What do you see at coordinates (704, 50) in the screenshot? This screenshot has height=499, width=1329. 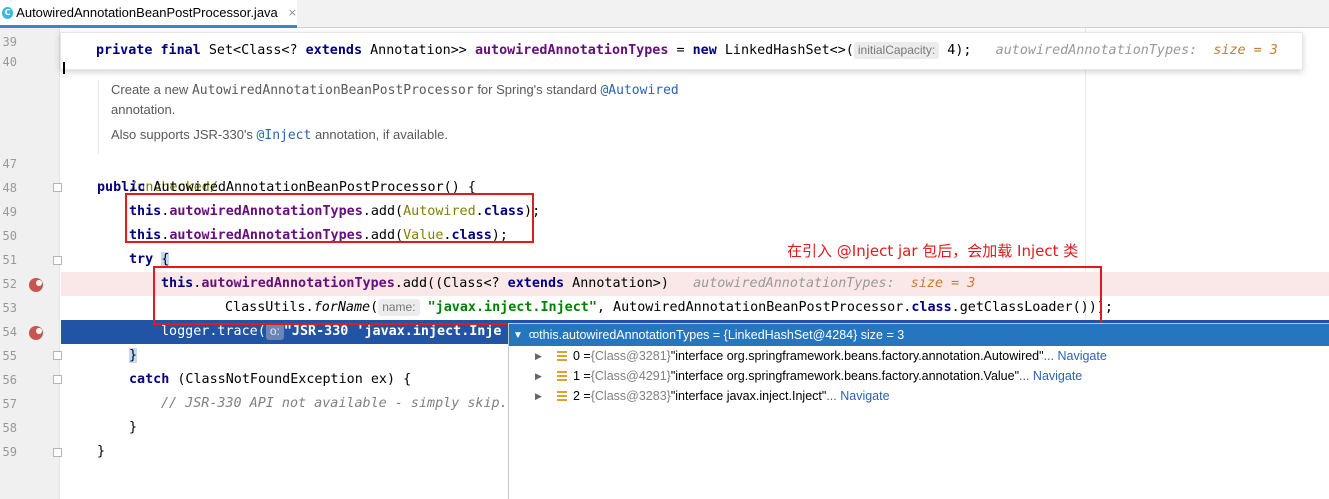 I see `keyword: new` at bounding box center [704, 50].